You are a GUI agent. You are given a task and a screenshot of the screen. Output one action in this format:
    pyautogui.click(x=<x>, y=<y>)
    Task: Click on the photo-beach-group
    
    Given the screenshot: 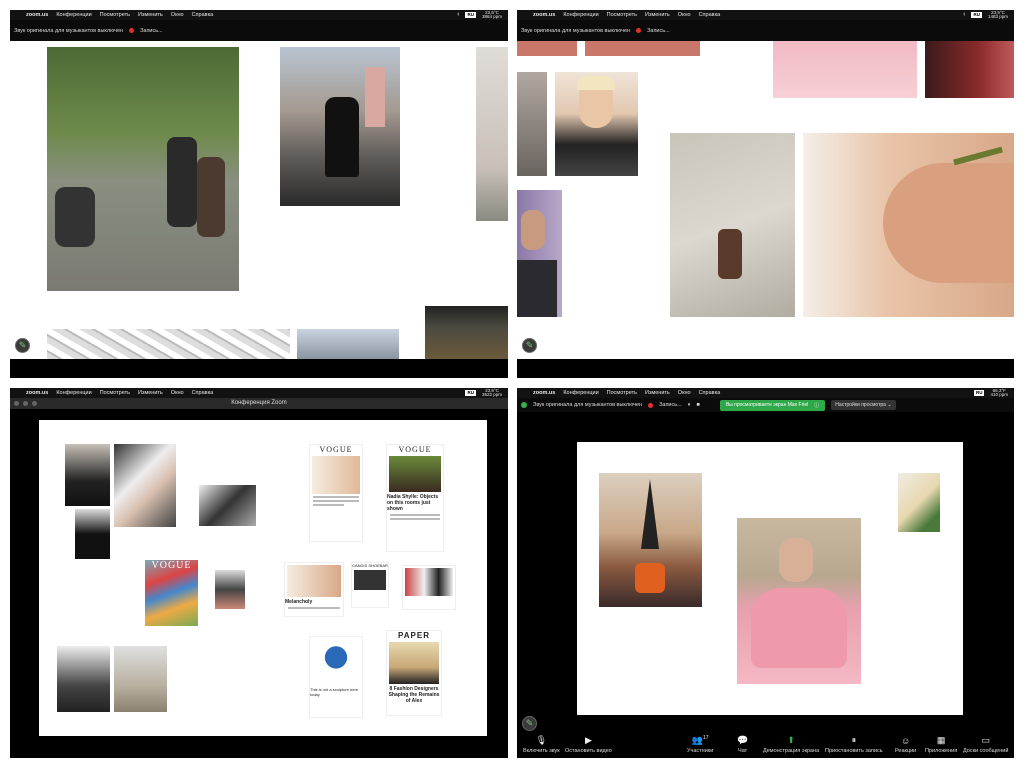 What is the action you would take?
    pyautogui.click(x=140, y=679)
    